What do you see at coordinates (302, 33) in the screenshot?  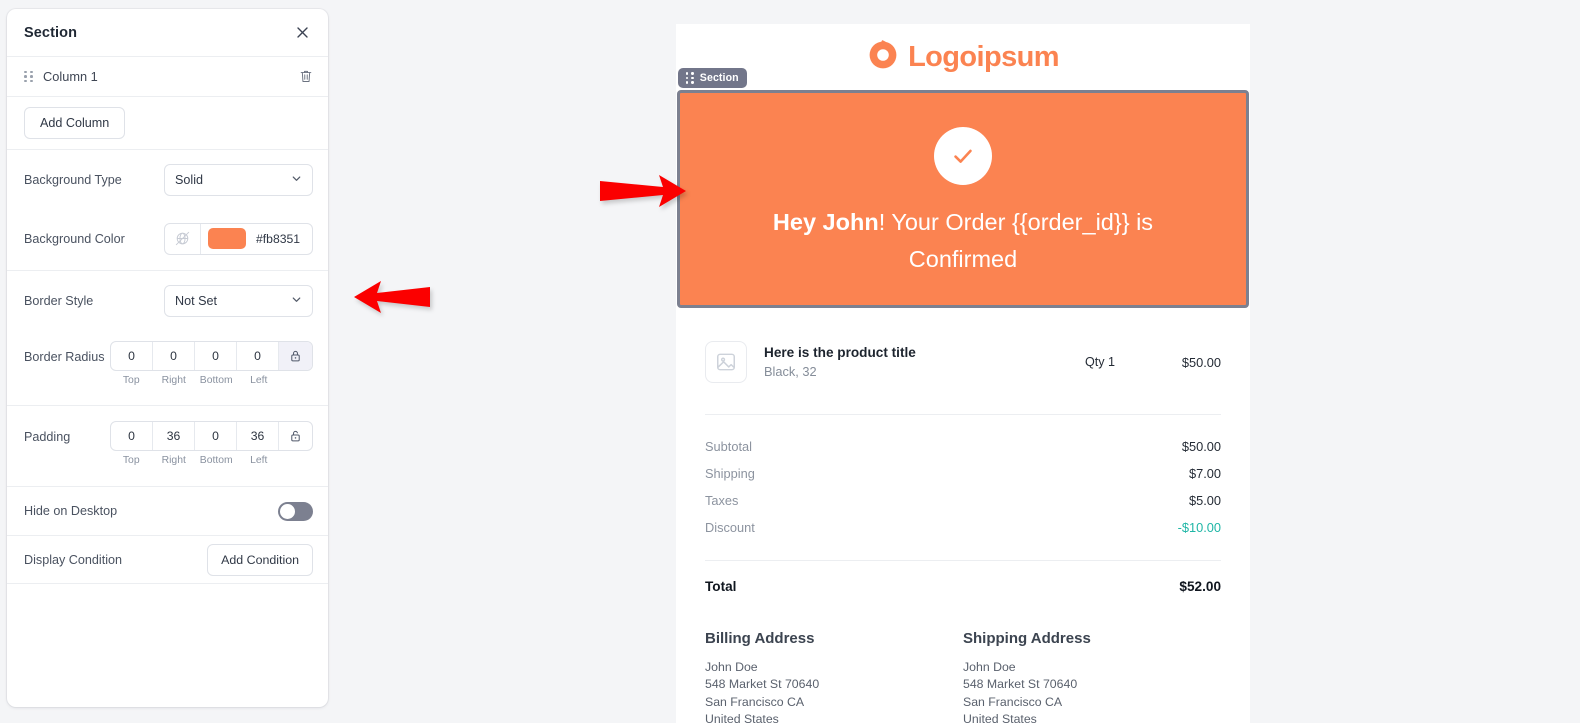 I see `close-icon` at bounding box center [302, 33].